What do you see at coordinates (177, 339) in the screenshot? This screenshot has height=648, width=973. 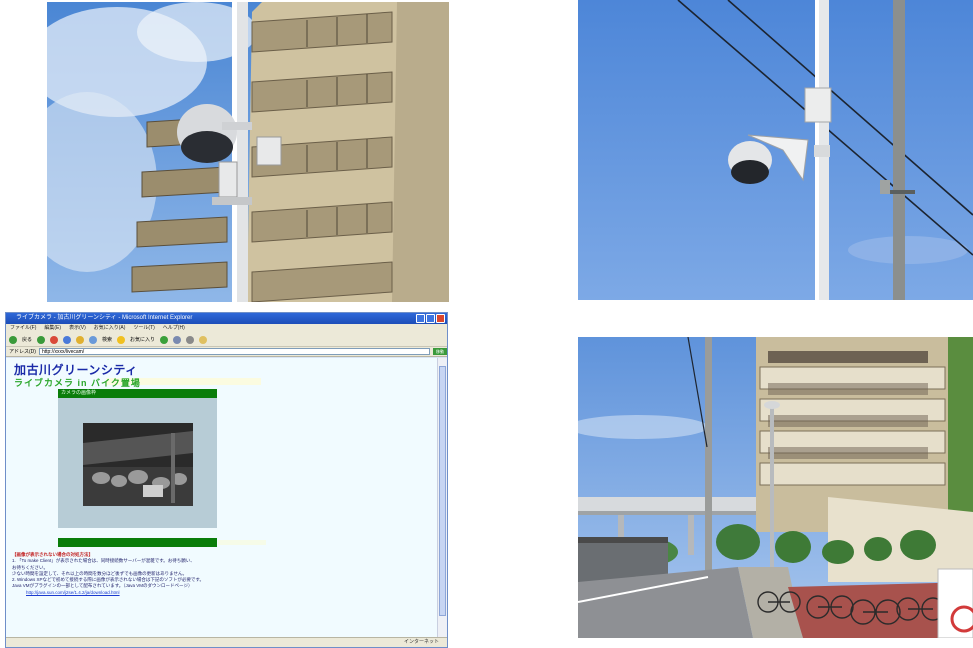 I see `mail-icon` at bounding box center [177, 339].